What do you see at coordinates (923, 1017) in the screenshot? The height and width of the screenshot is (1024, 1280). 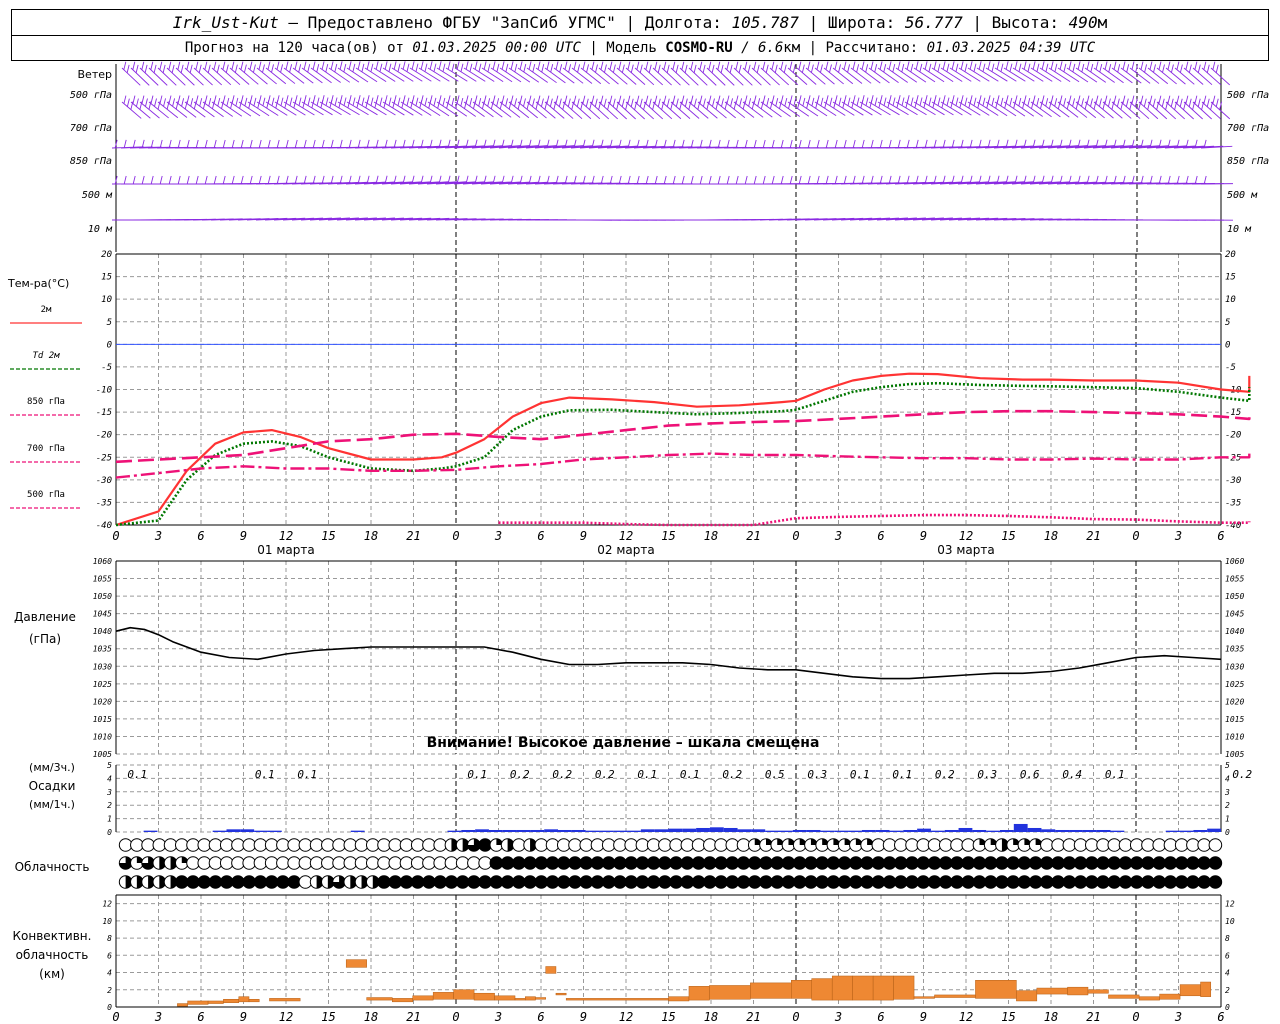 I see `hour-label-bottom: 9` at bounding box center [923, 1017].